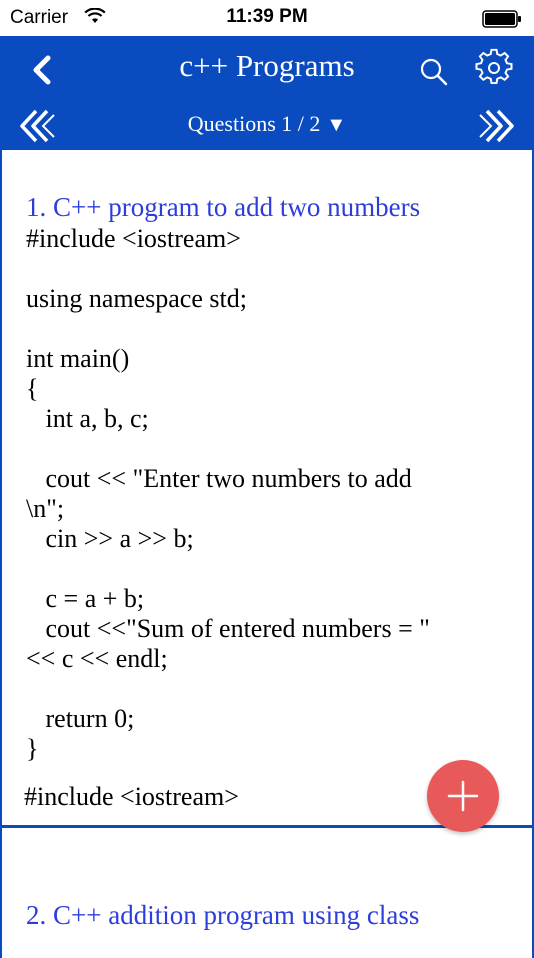 The image size is (534, 958). Describe the element at coordinates (223, 915) in the screenshot. I see `question-title: 2. C++ addition program using class` at that location.